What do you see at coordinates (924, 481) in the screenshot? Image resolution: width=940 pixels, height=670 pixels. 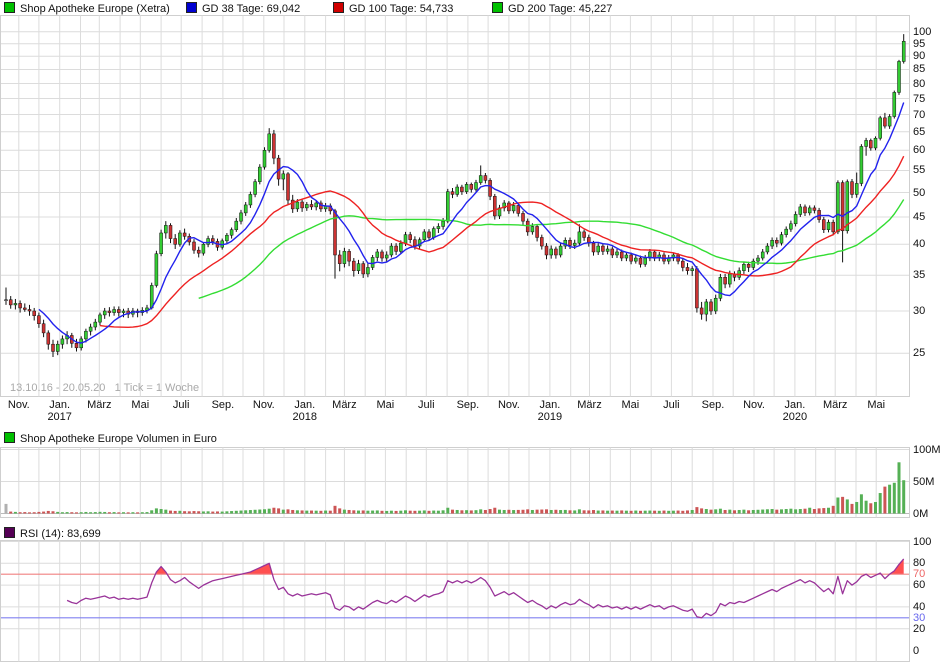 I see `volume-axis-tick: 50M` at bounding box center [924, 481].